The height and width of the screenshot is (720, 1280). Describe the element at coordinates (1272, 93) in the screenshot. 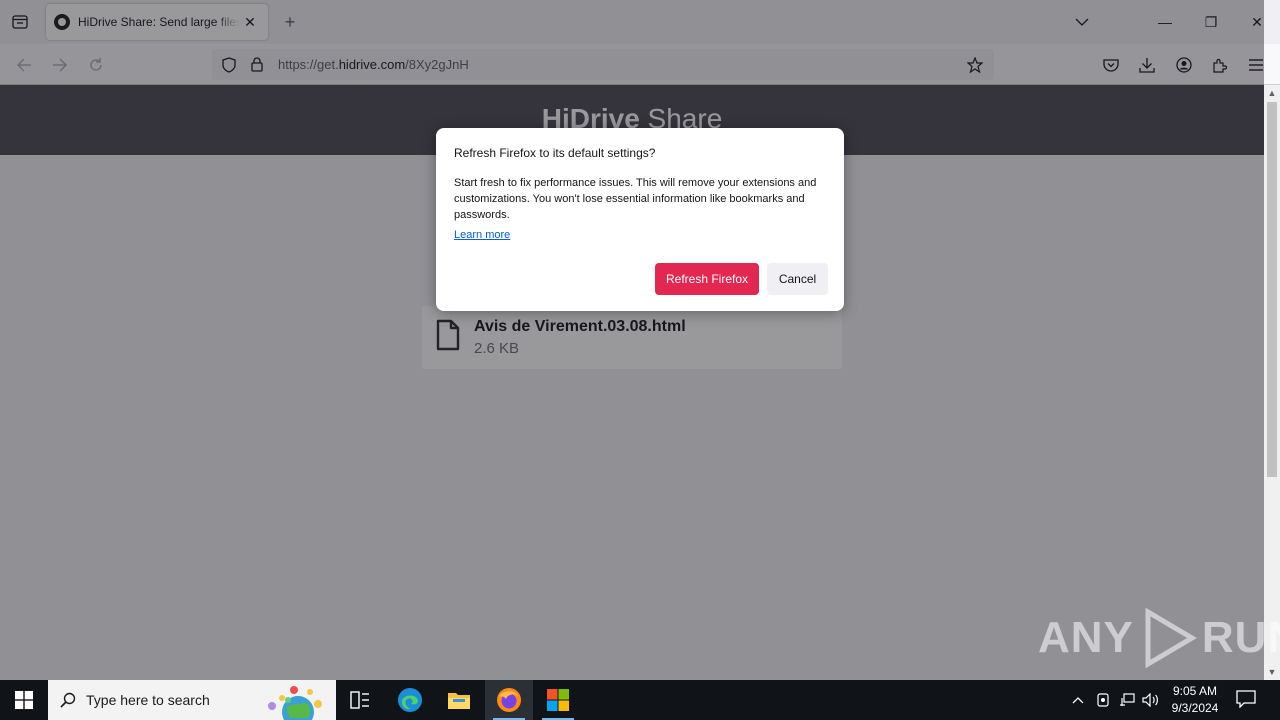

I see `scroll-up-arrow-icon: ▲` at that location.